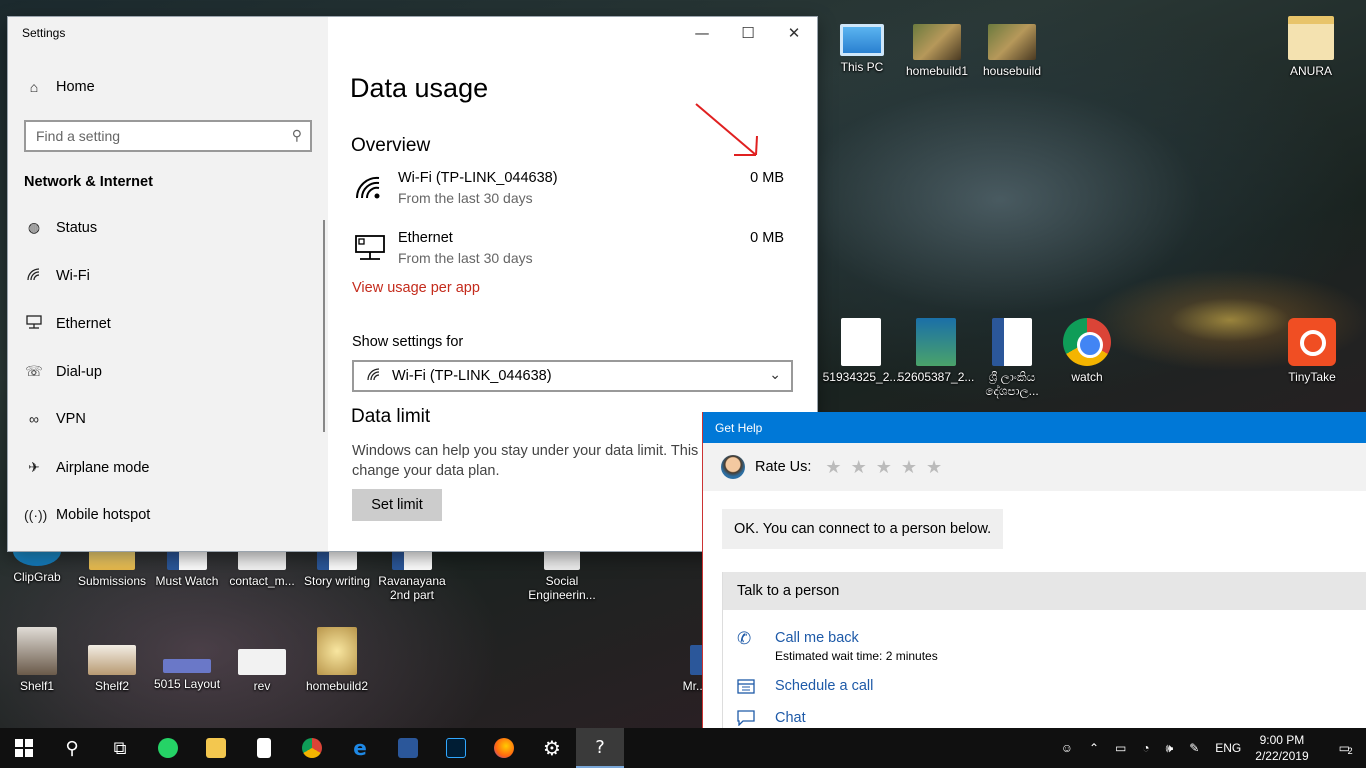 This screenshot has width=1366, height=768. I want to click on pen-icon: ✎, so click(1194, 748).